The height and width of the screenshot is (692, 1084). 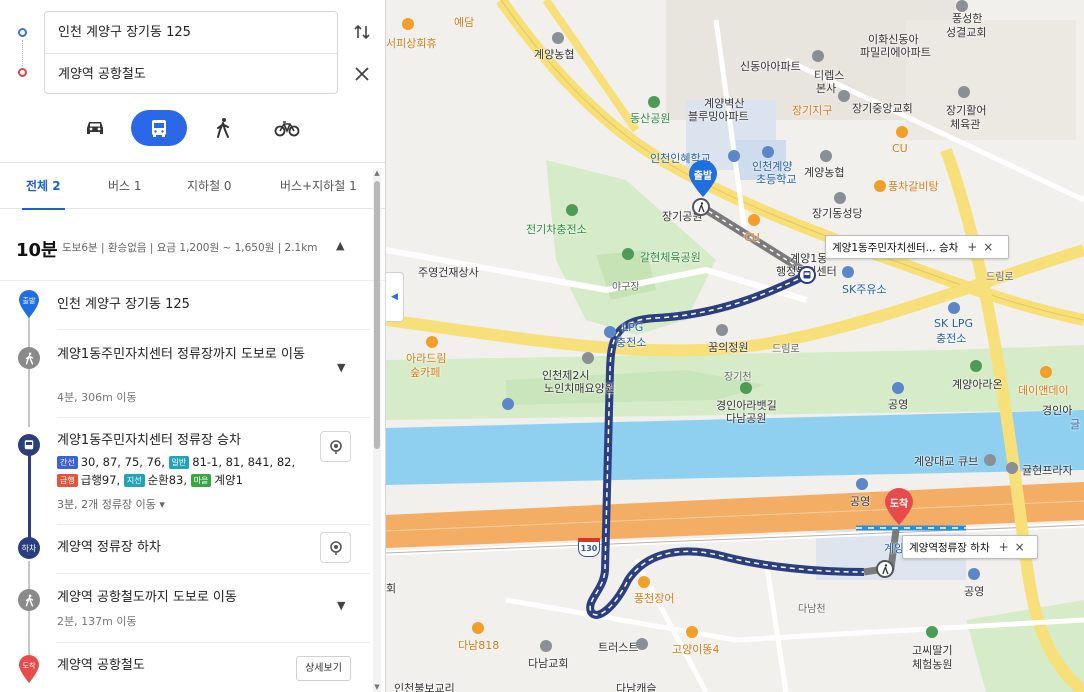 What do you see at coordinates (1075, 424) in the screenshot?
I see `map-label: 글` at bounding box center [1075, 424].